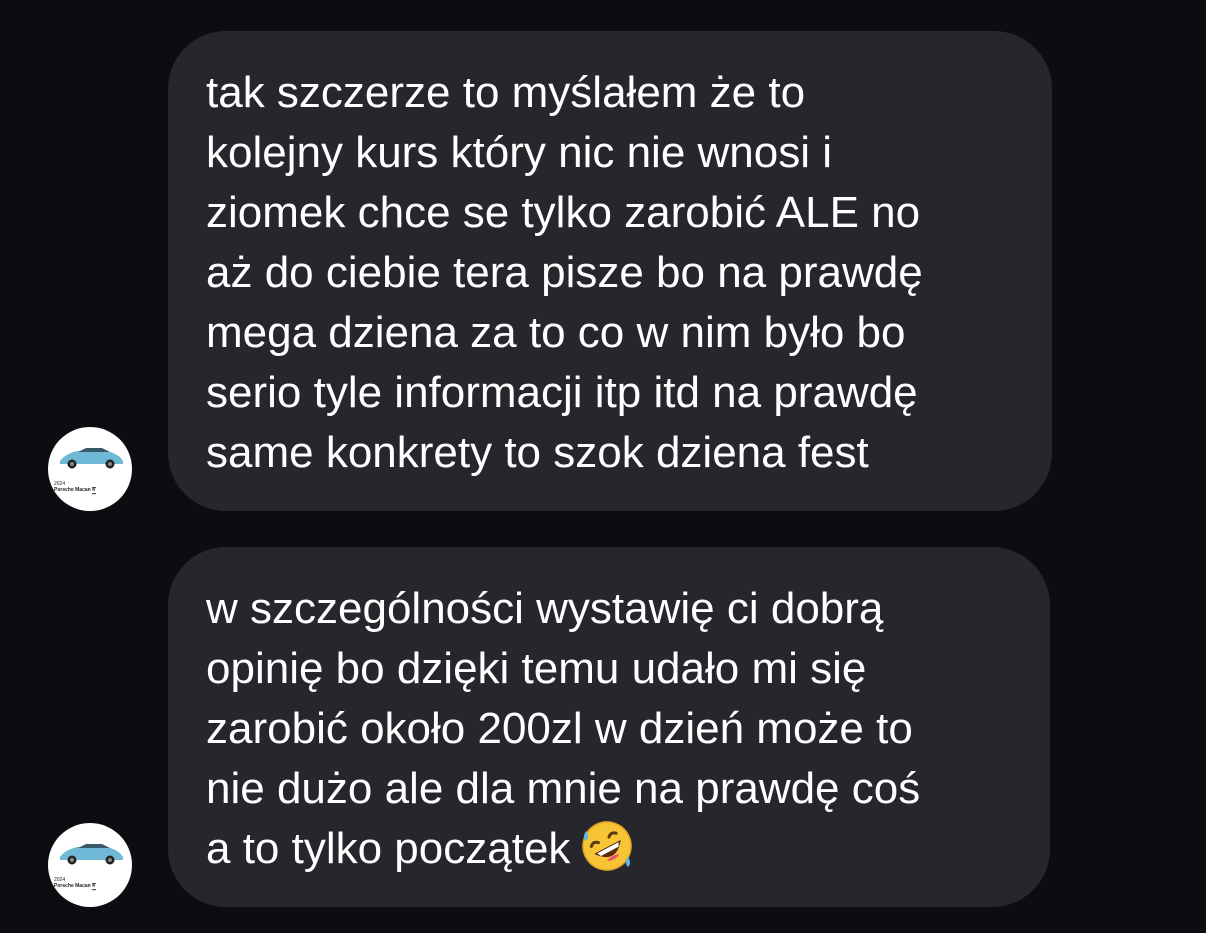 The height and width of the screenshot is (933, 1206). I want to click on message-text-line: tak szczerze to myślałem że to, so click(506, 92).